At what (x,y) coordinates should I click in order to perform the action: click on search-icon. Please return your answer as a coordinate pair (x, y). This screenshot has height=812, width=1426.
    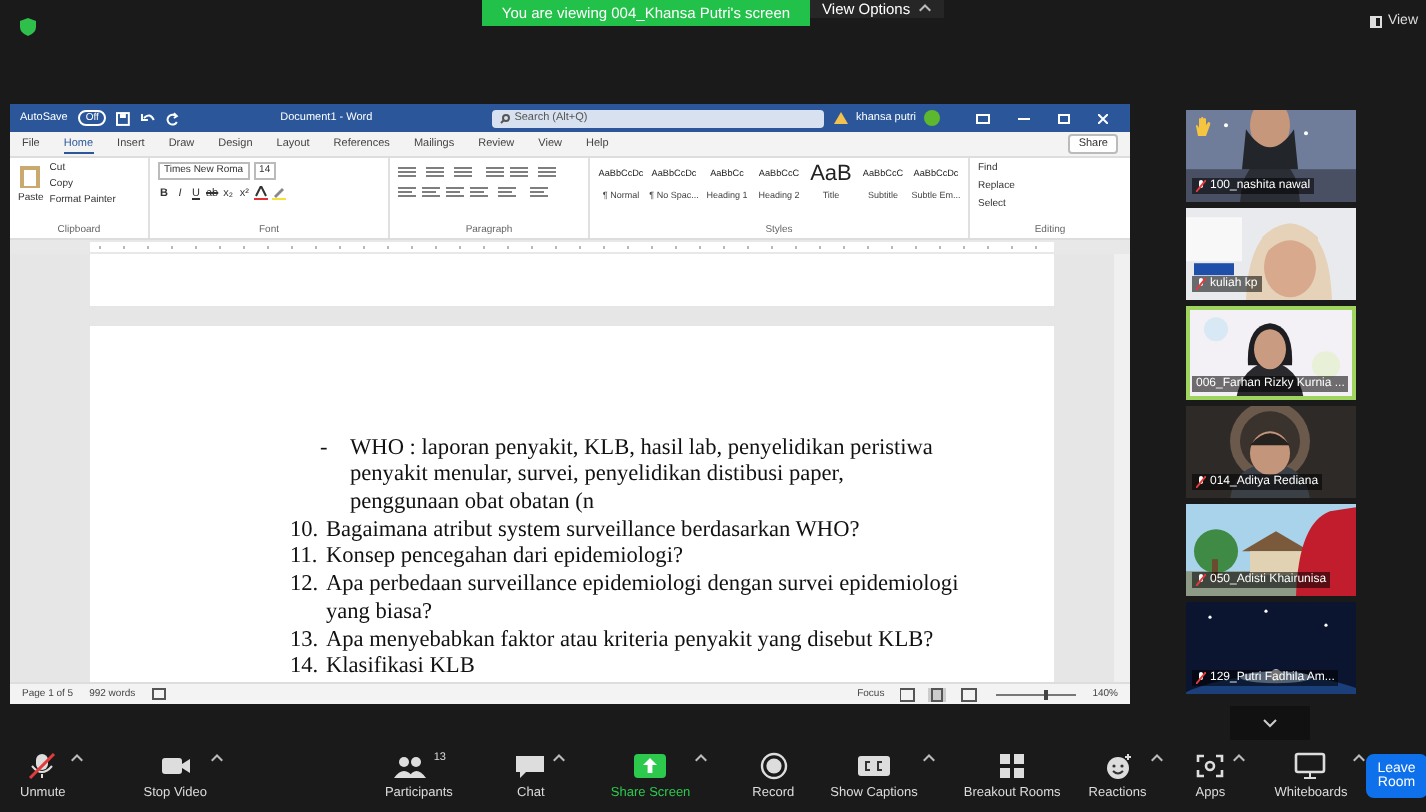
    Looking at the image, I should click on (505, 118).